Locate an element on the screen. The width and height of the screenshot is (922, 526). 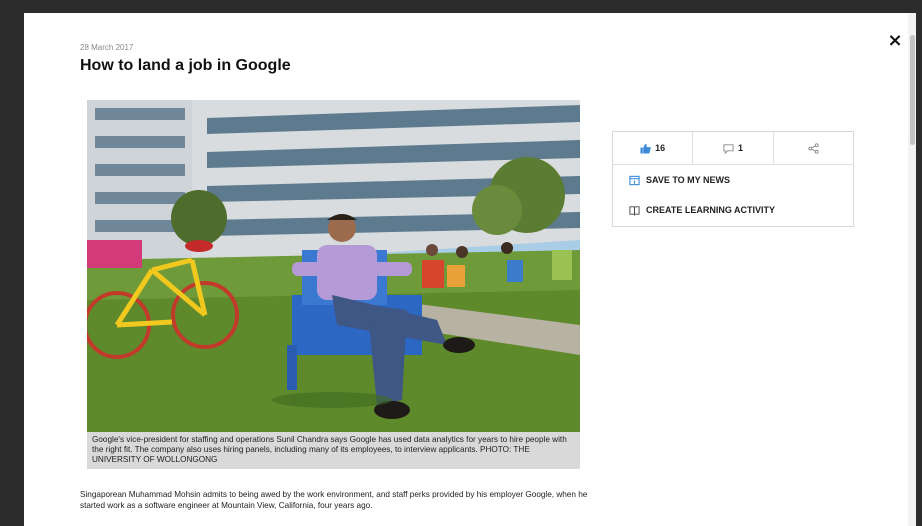
like-button: 16 is located at coordinates (653, 148).